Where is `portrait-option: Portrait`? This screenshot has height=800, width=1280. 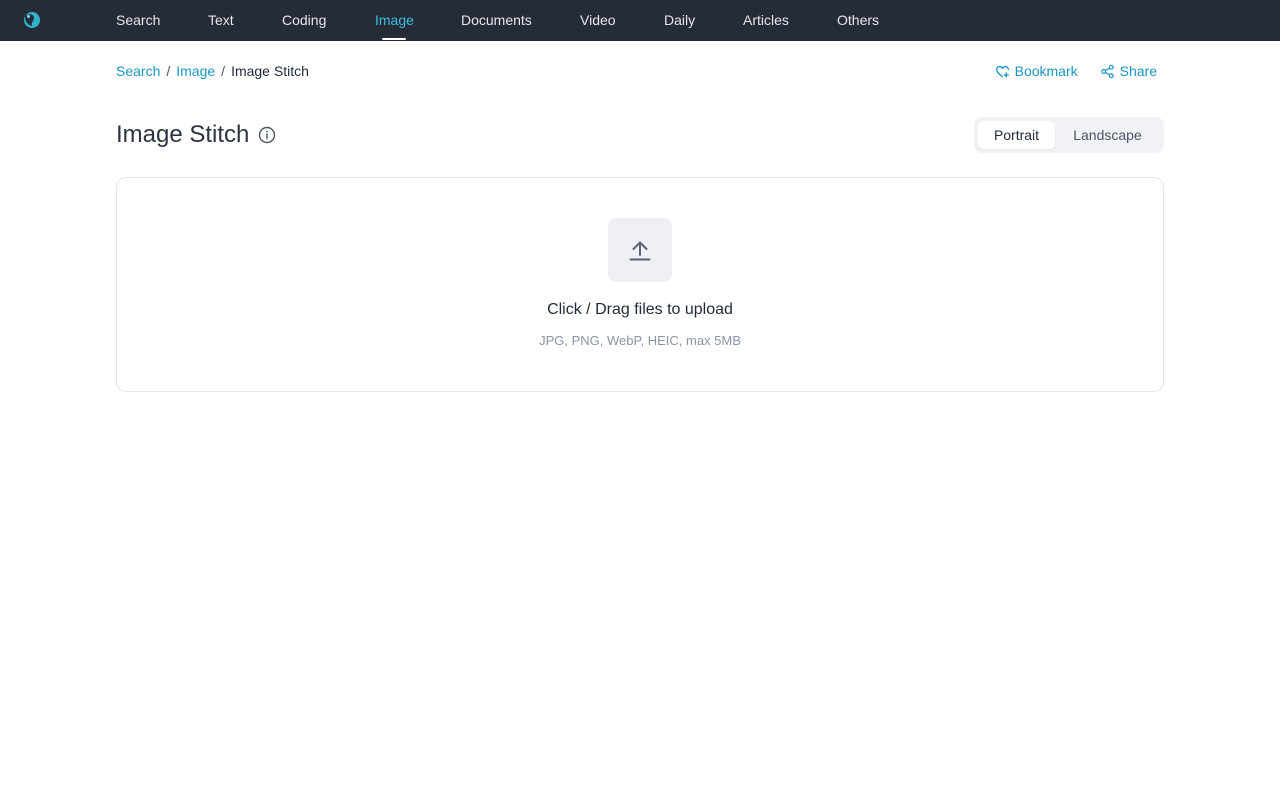 portrait-option: Portrait is located at coordinates (1016, 135).